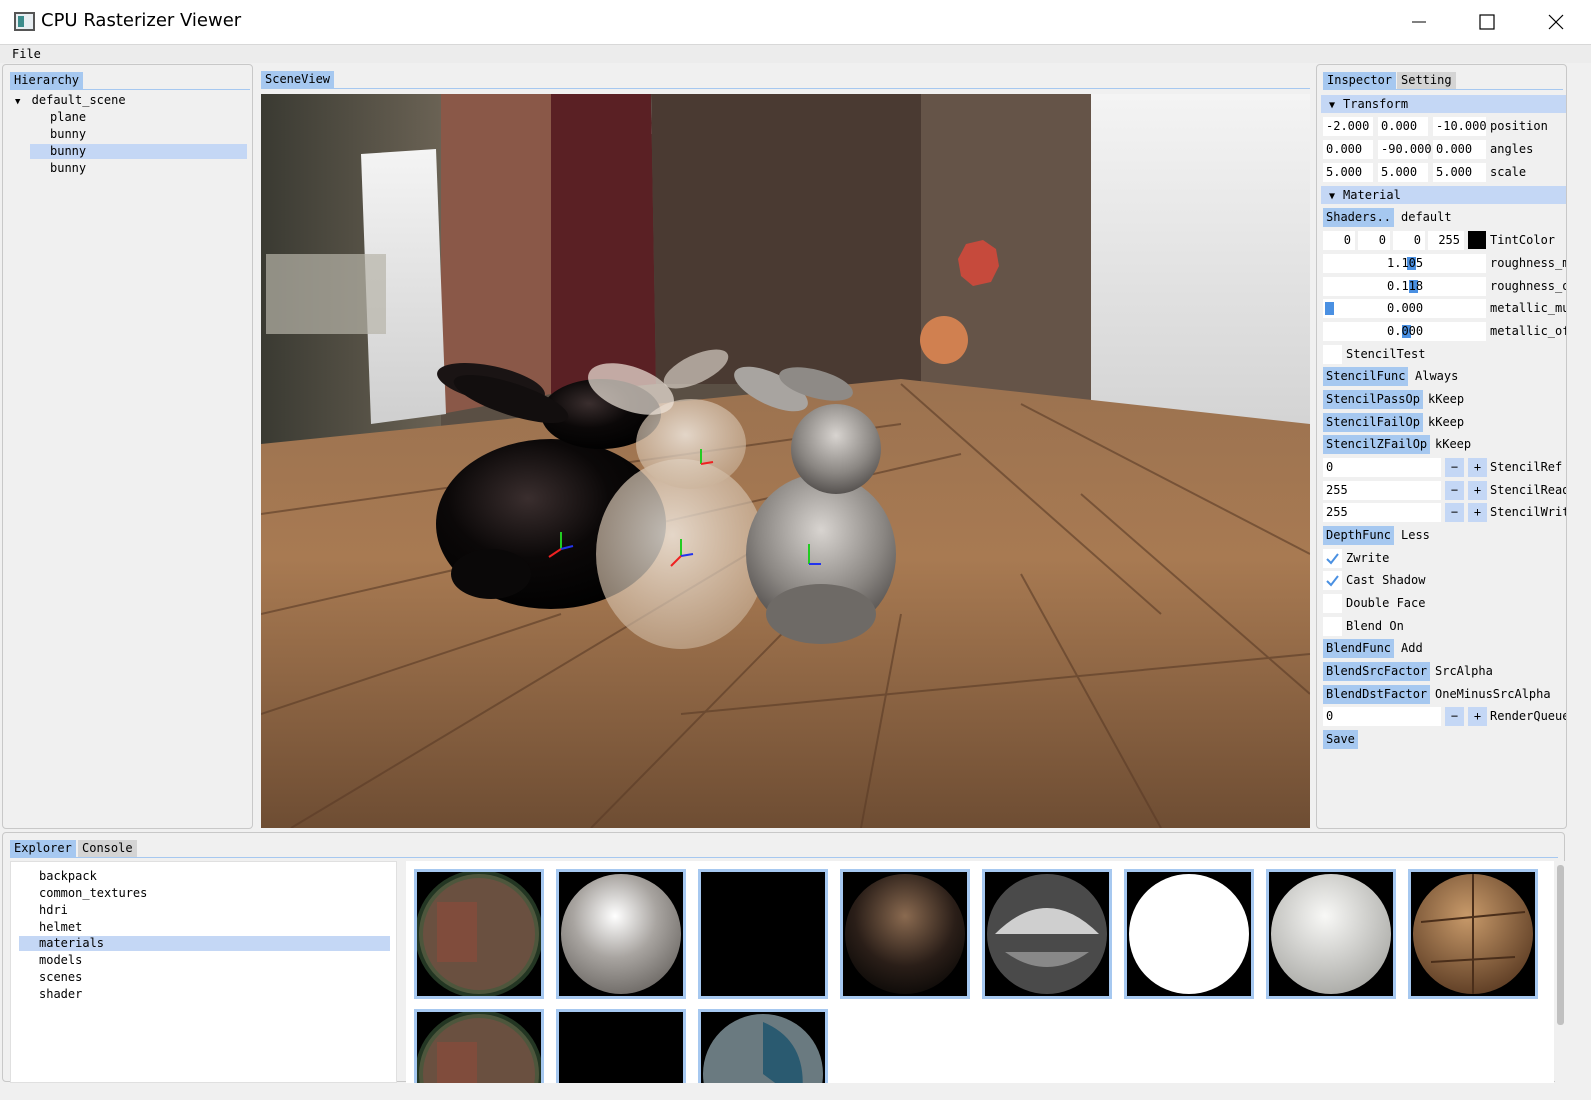 The image size is (1591, 1100). What do you see at coordinates (1556, 22) in the screenshot?
I see `close-button` at bounding box center [1556, 22].